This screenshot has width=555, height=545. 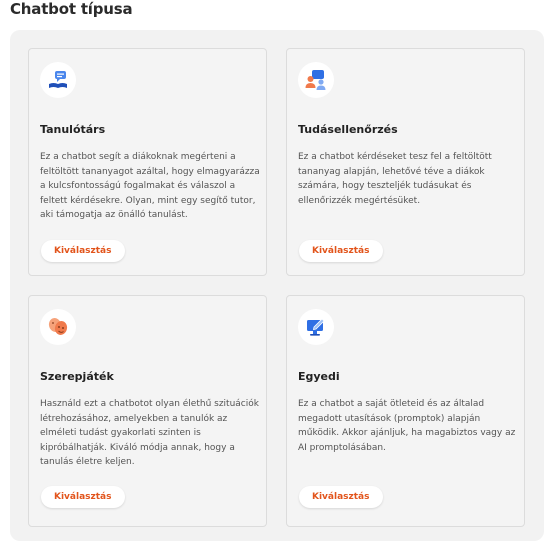 What do you see at coordinates (71, 9) in the screenshot?
I see `section-title: Chatbot típusa` at bounding box center [71, 9].